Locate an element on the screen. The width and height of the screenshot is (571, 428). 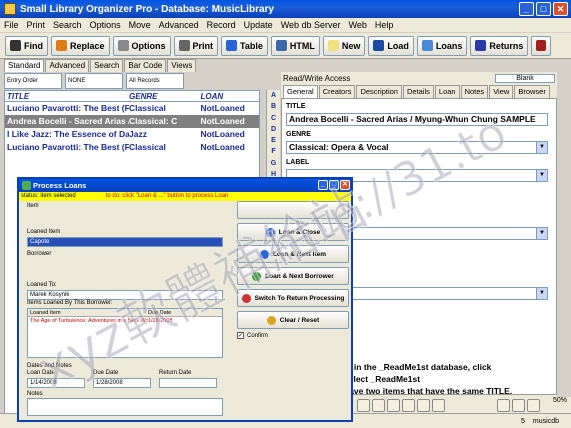
menu-print: Print is located at coordinates (36, 25).